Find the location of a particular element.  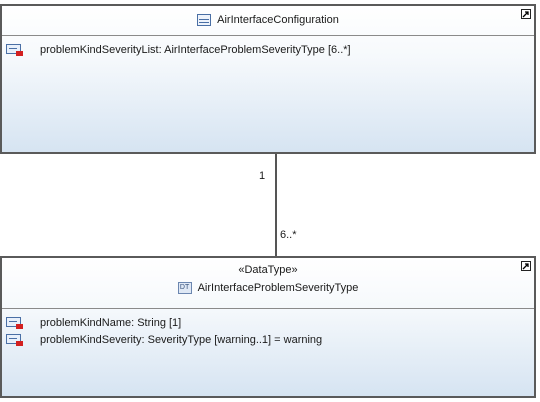

multiplicity-top: 1 is located at coordinates (262, 176).